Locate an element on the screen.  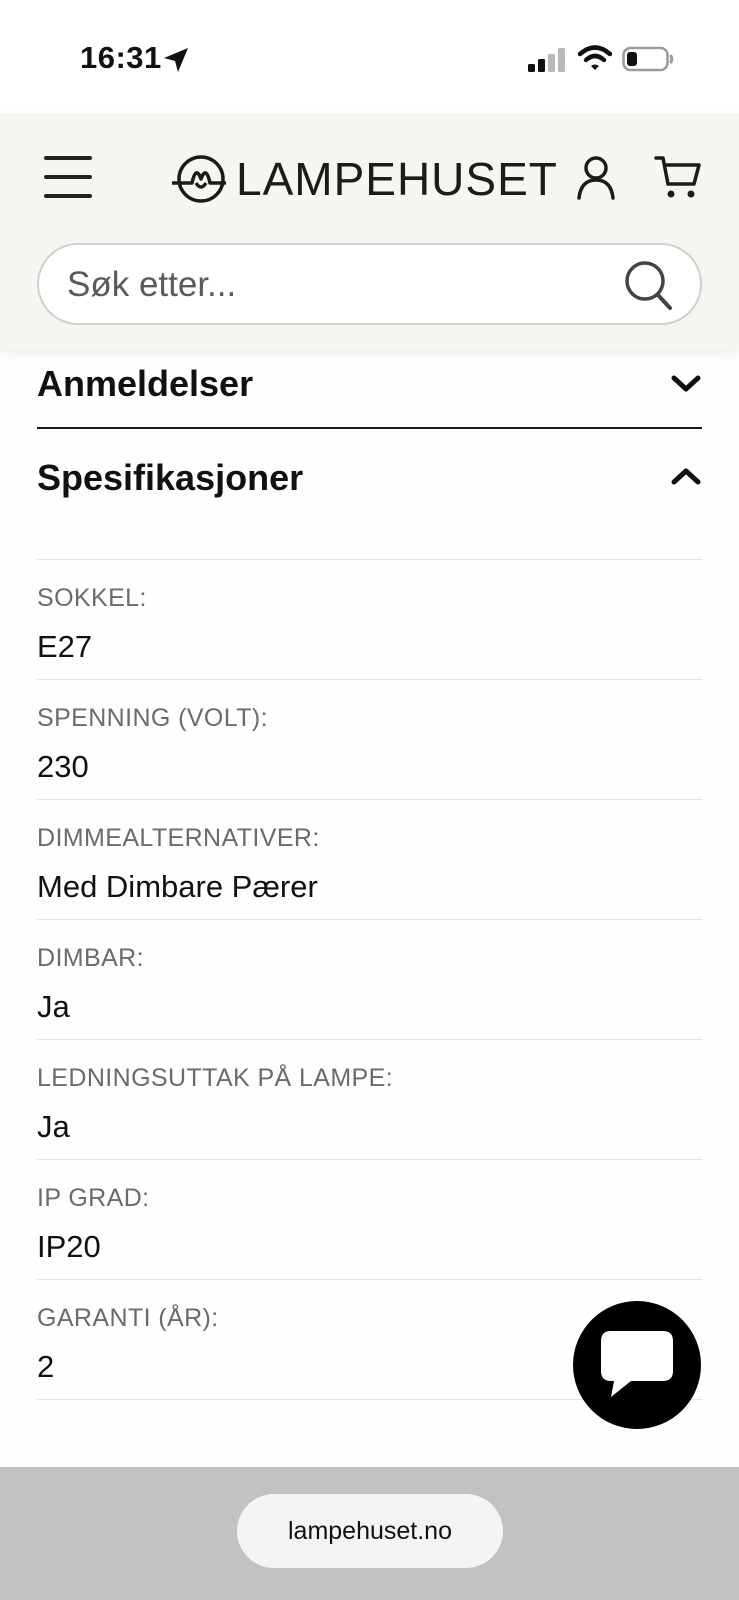
spec-label: IP GRAD: is located at coordinates (93, 1198).